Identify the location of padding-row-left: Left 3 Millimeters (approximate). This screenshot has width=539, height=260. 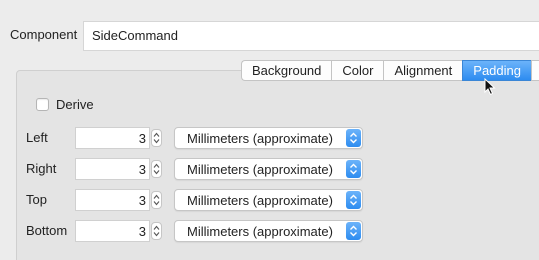
(269, 138).